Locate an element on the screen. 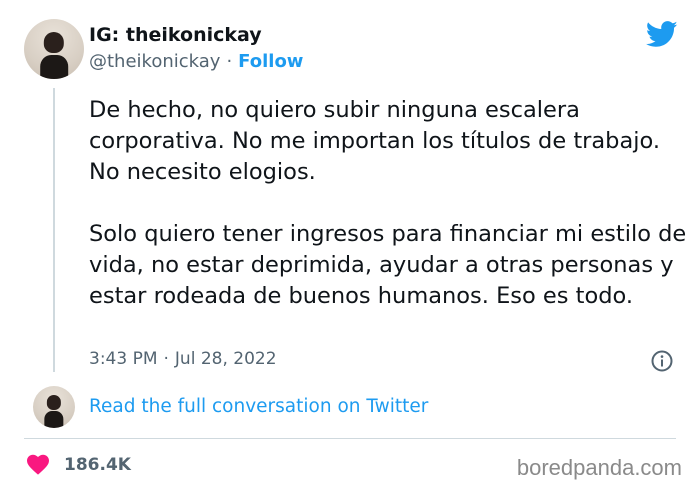  read-conversation-link: Read the full conversation on Twitter is located at coordinates (258, 406).